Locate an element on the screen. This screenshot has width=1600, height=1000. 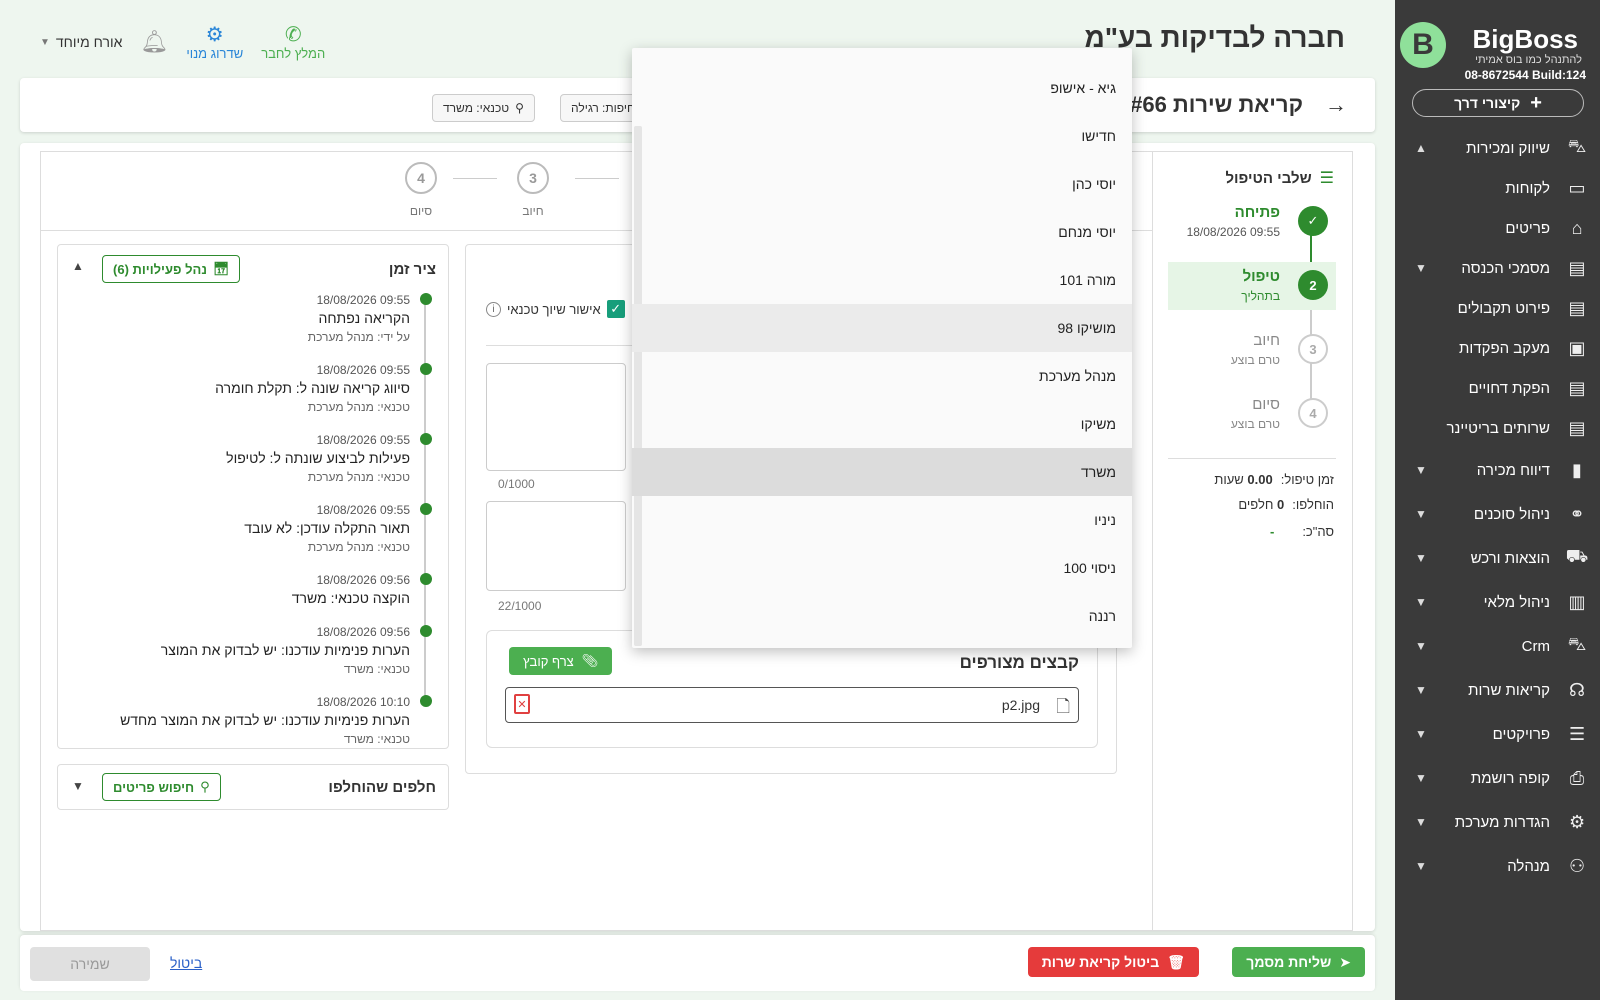
save-button: שמירה is located at coordinates (90, 964).